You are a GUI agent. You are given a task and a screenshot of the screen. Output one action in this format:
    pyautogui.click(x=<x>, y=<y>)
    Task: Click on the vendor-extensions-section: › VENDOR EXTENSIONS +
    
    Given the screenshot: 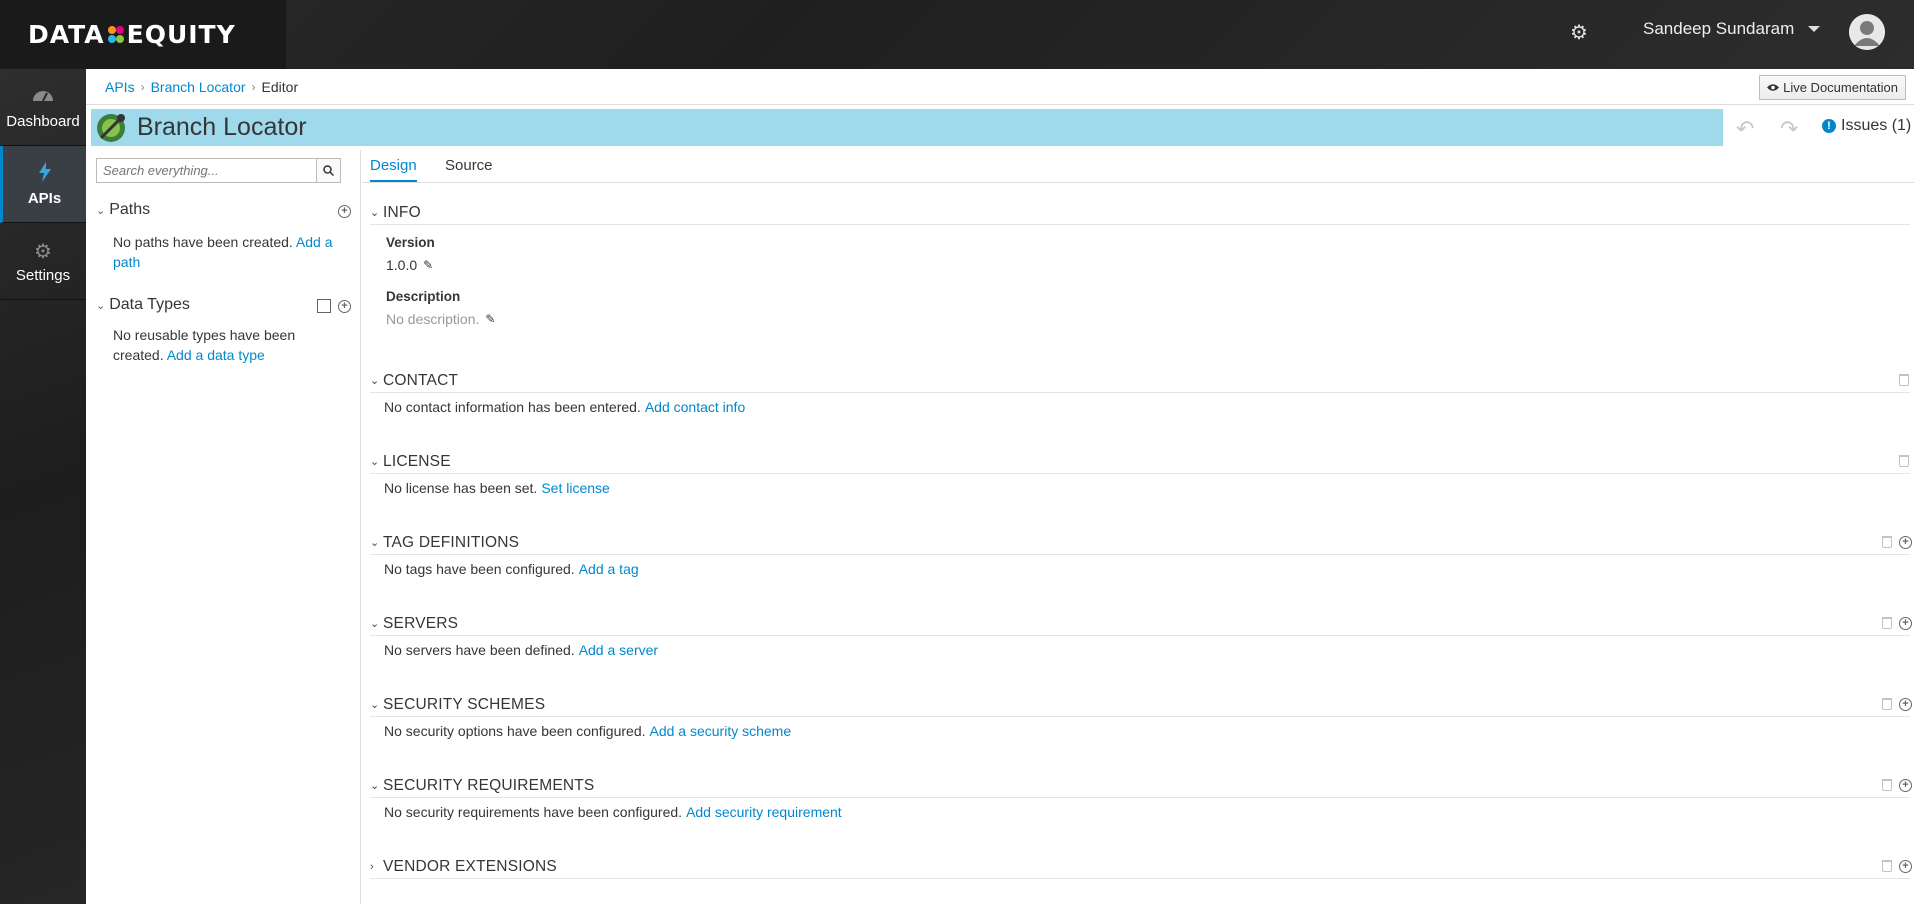 What is the action you would take?
    pyautogui.click(x=1141, y=867)
    